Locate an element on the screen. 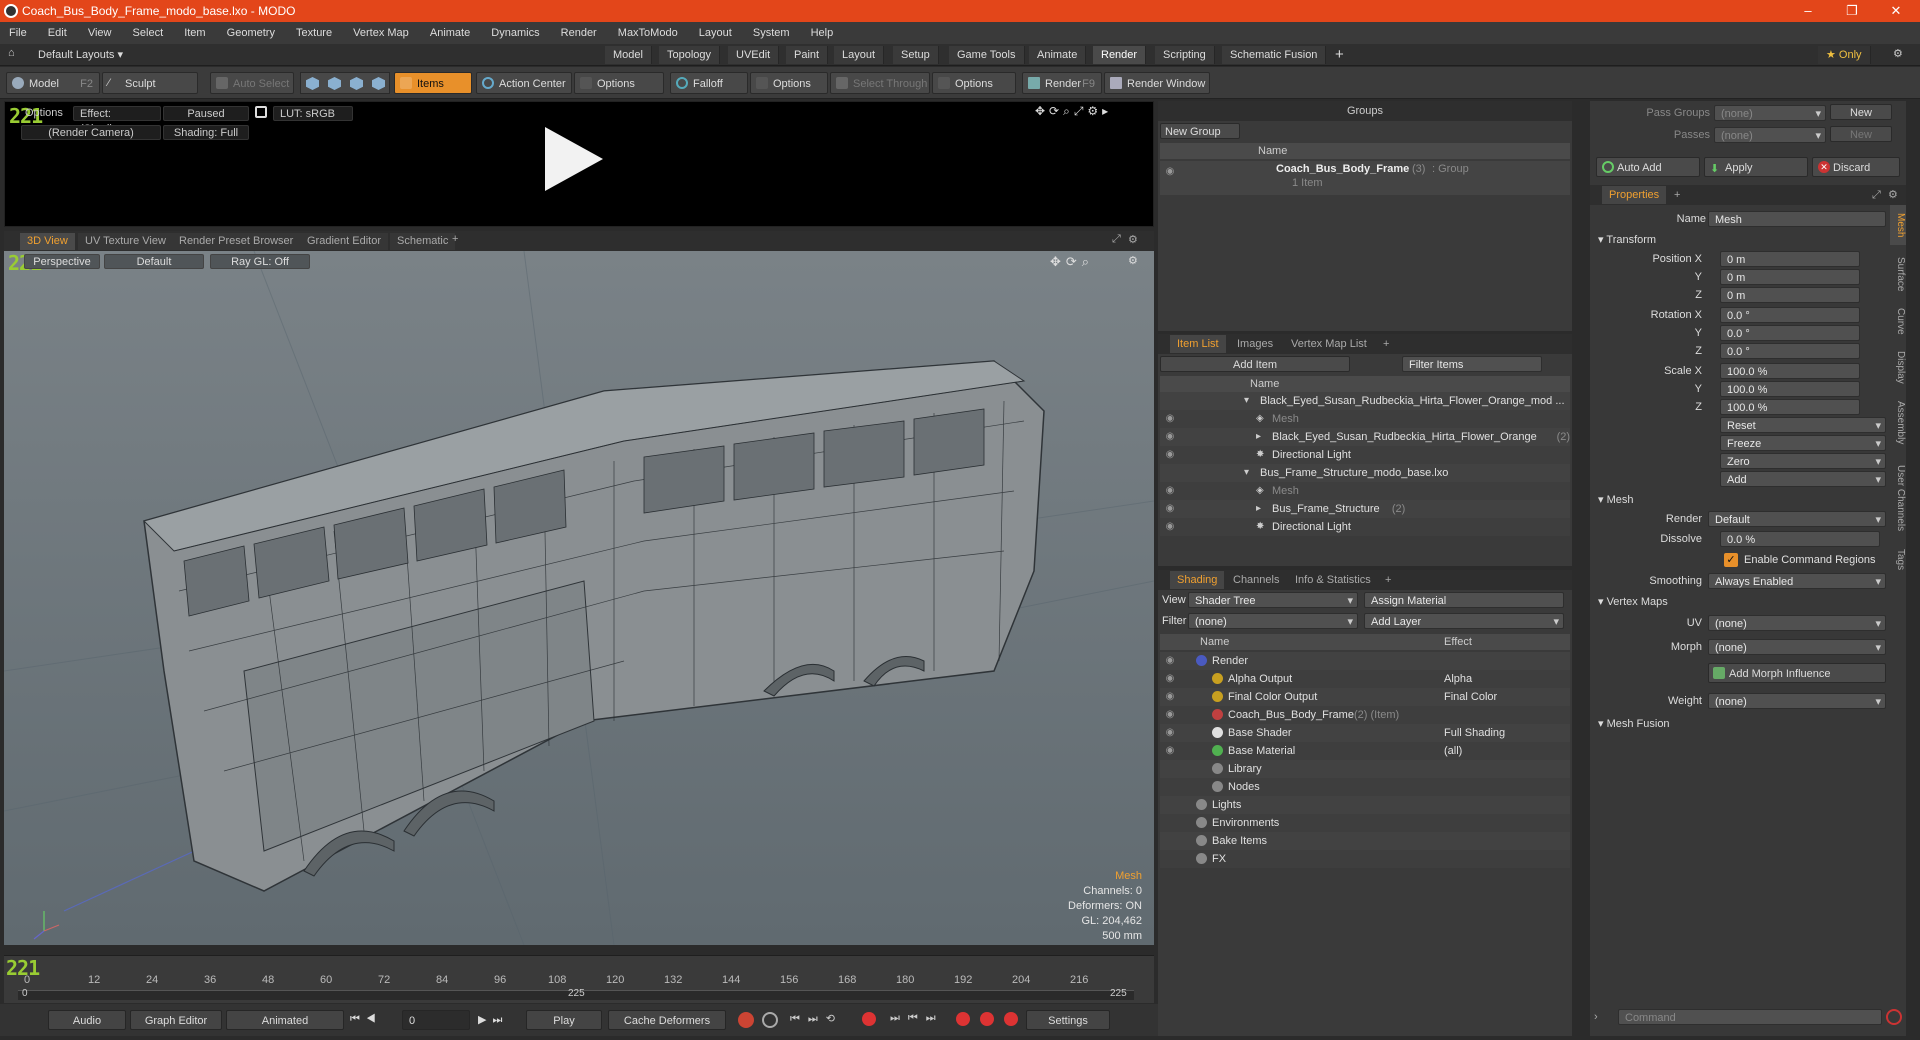  discard-button: ✕ Discard is located at coordinates (1856, 167).